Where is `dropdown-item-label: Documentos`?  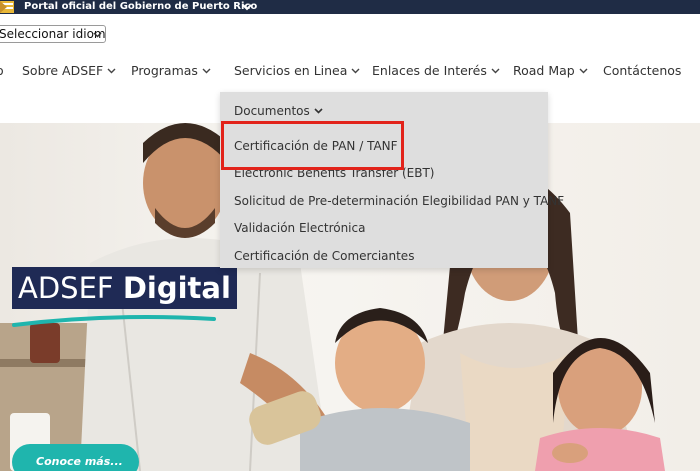
dropdown-item-label: Documentos is located at coordinates (272, 111).